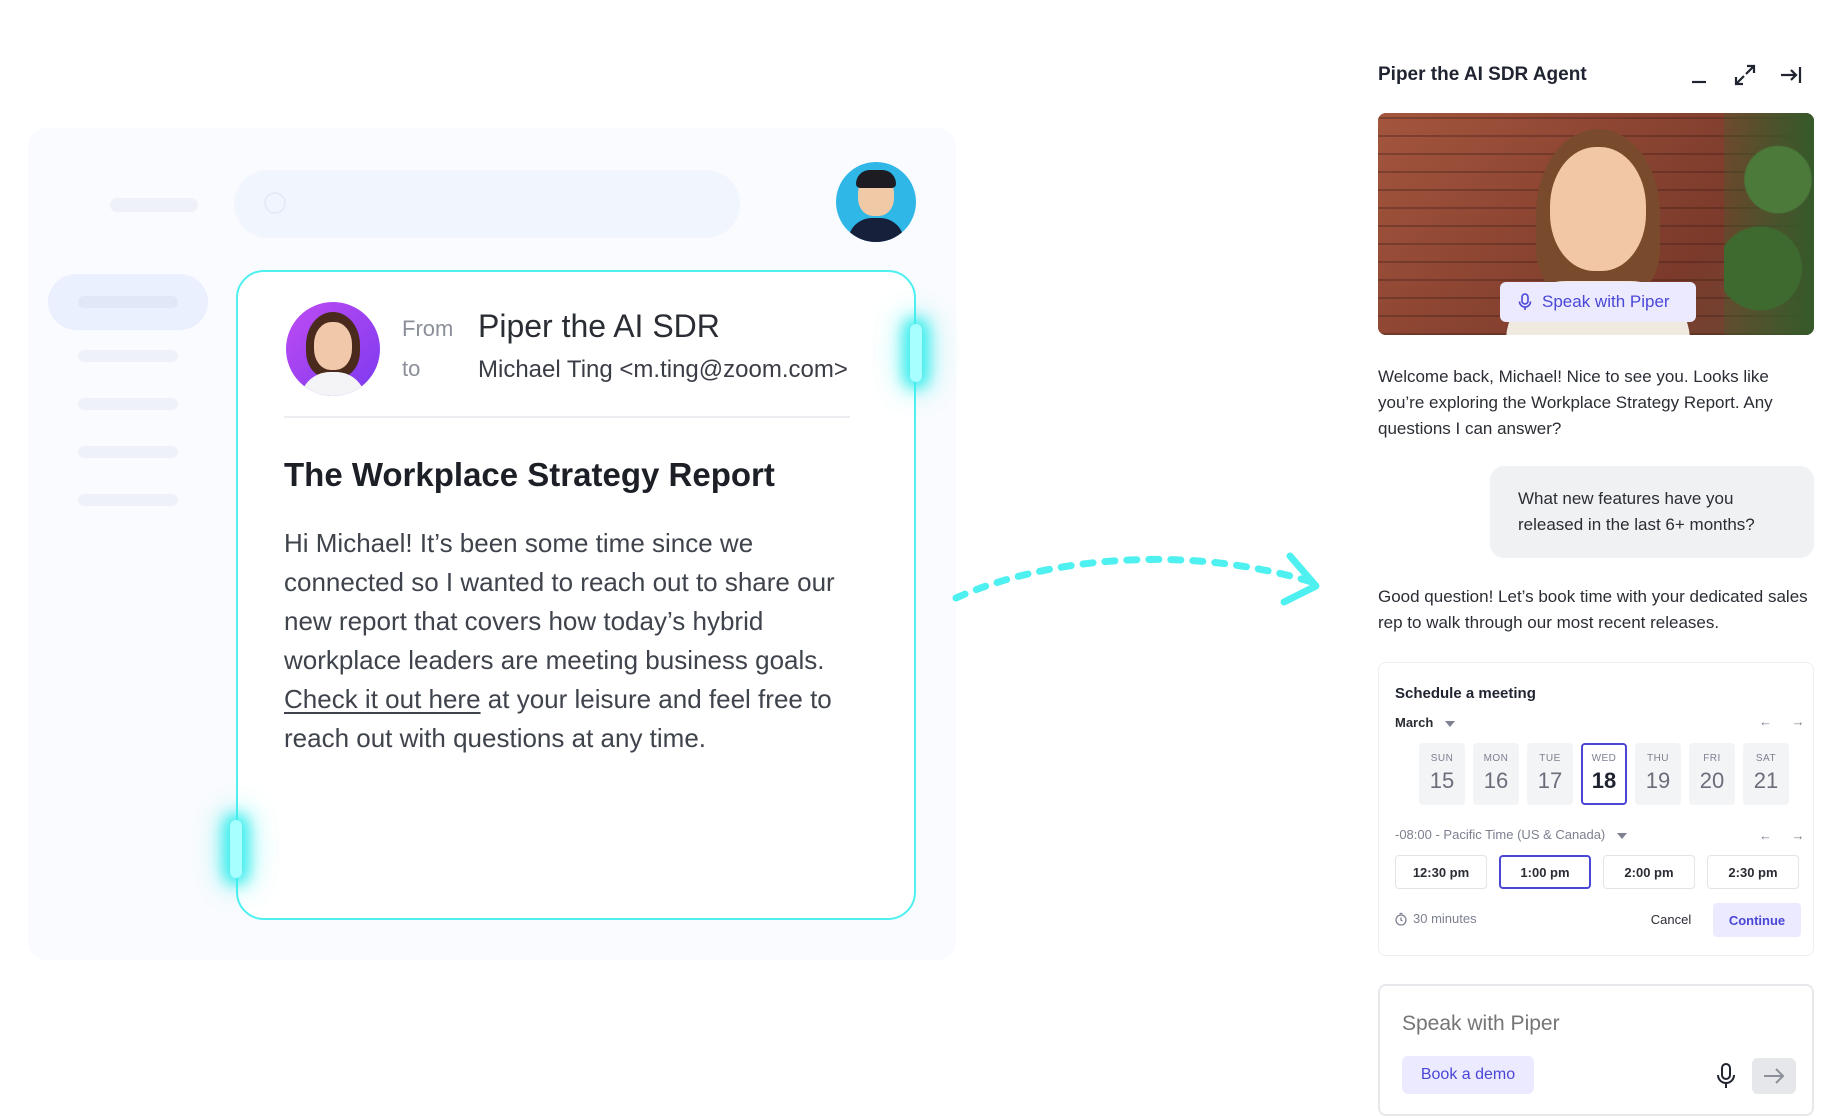 Image resolution: width=1840 pixels, height=1119 pixels. Describe the element at coordinates (1550, 774) in the screenshot. I see `day-tue: TUE 17` at that location.